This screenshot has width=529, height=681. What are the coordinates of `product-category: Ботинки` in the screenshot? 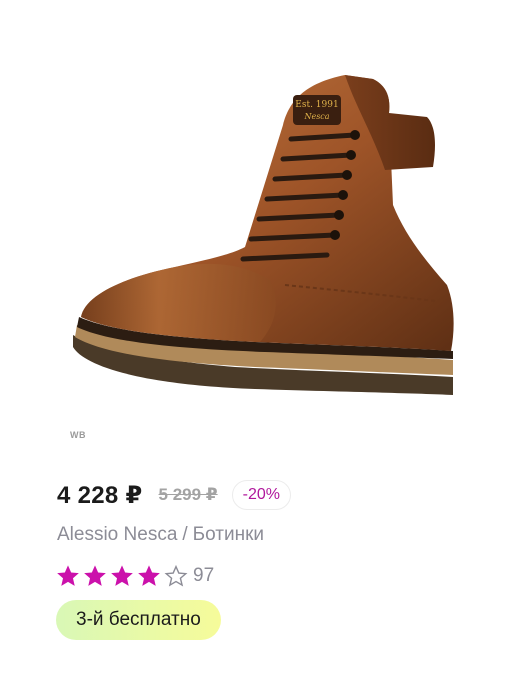 It's located at (228, 534).